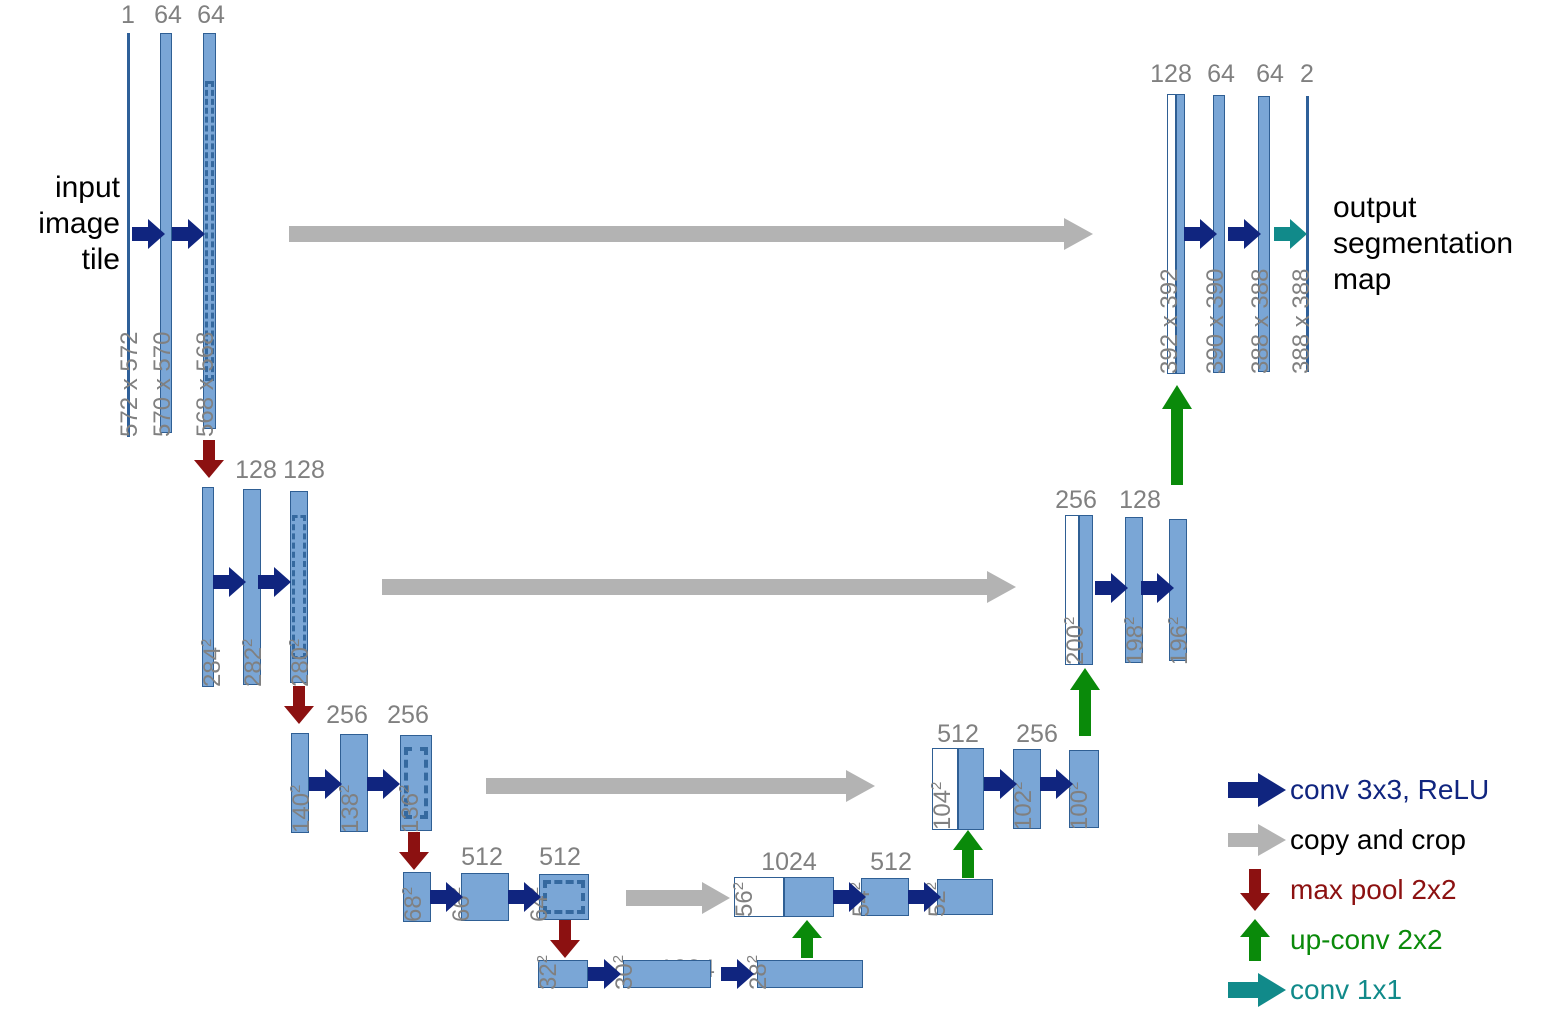 This screenshot has width=1555, height=1036. Describe the element at coordinates (789, 862) in the screenshot. I see `channel-label-d4-c1: 1024` at that location.